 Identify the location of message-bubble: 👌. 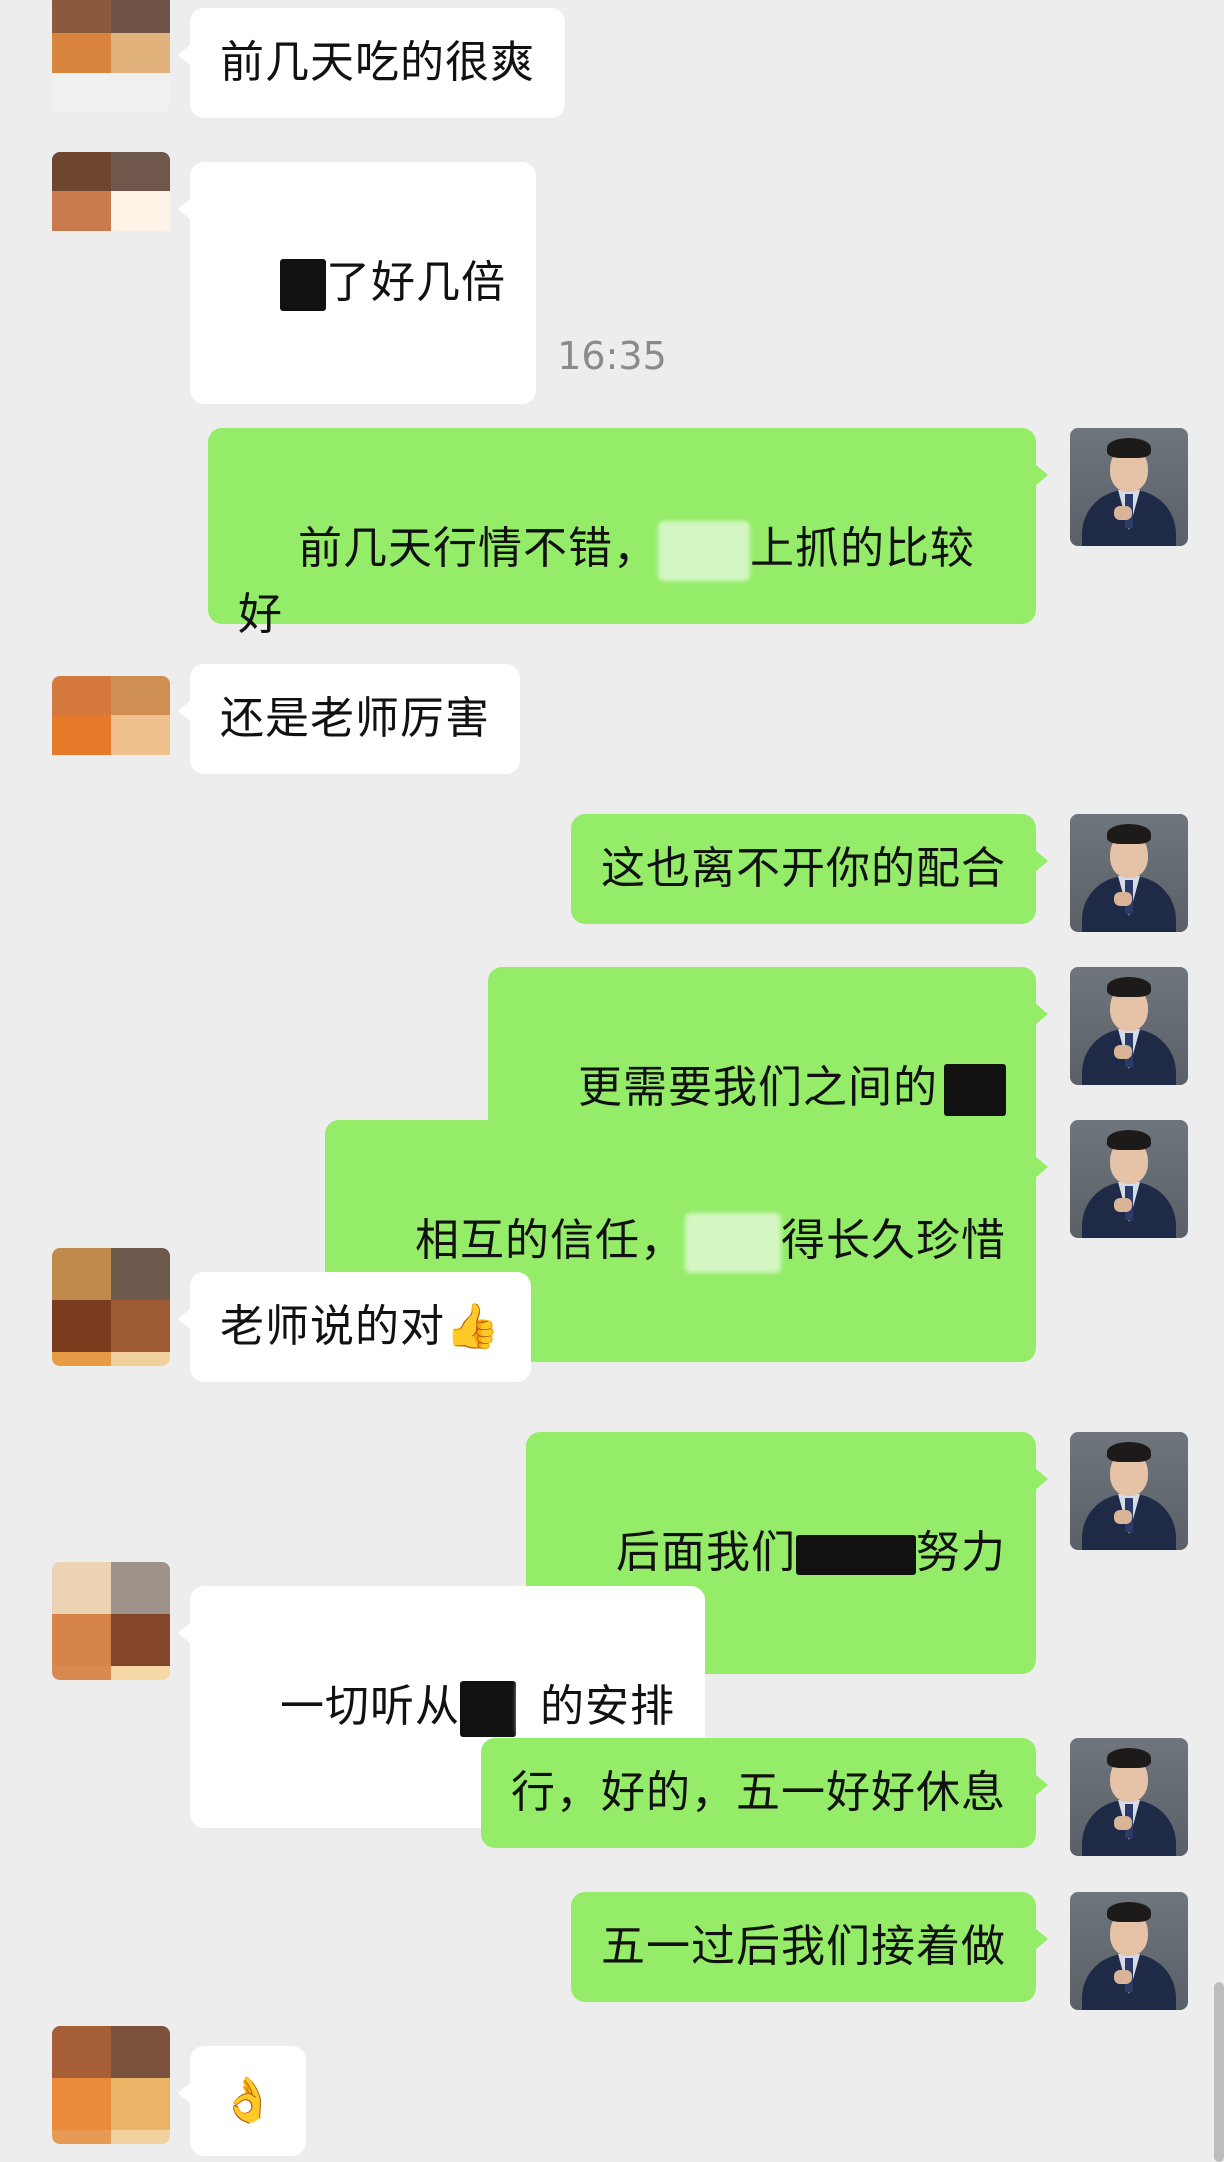
(242, 2101).